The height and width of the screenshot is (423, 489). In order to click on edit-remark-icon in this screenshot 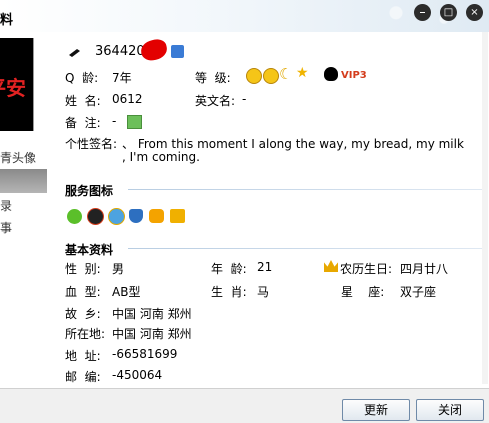, I will do `click(134, 122)`.